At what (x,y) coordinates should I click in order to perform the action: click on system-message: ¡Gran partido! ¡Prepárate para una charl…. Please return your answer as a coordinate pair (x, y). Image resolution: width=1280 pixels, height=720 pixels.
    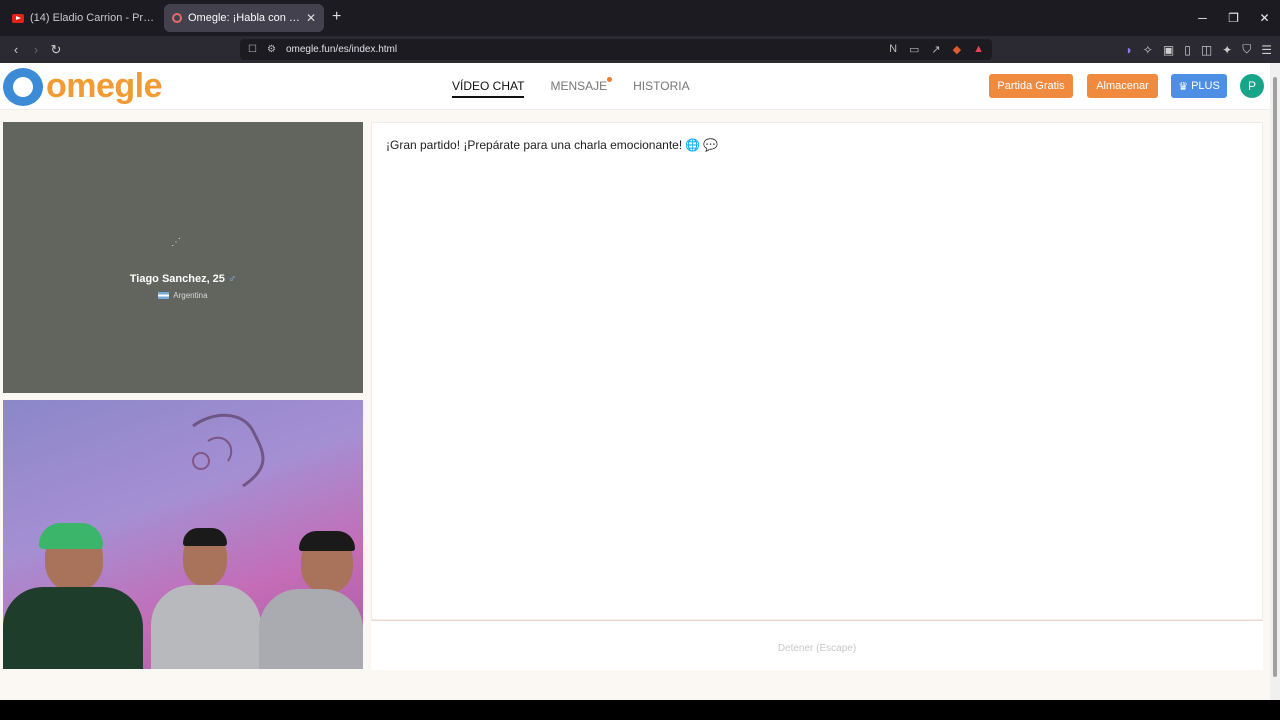
    Looking at the image, I should click on (552, 145).